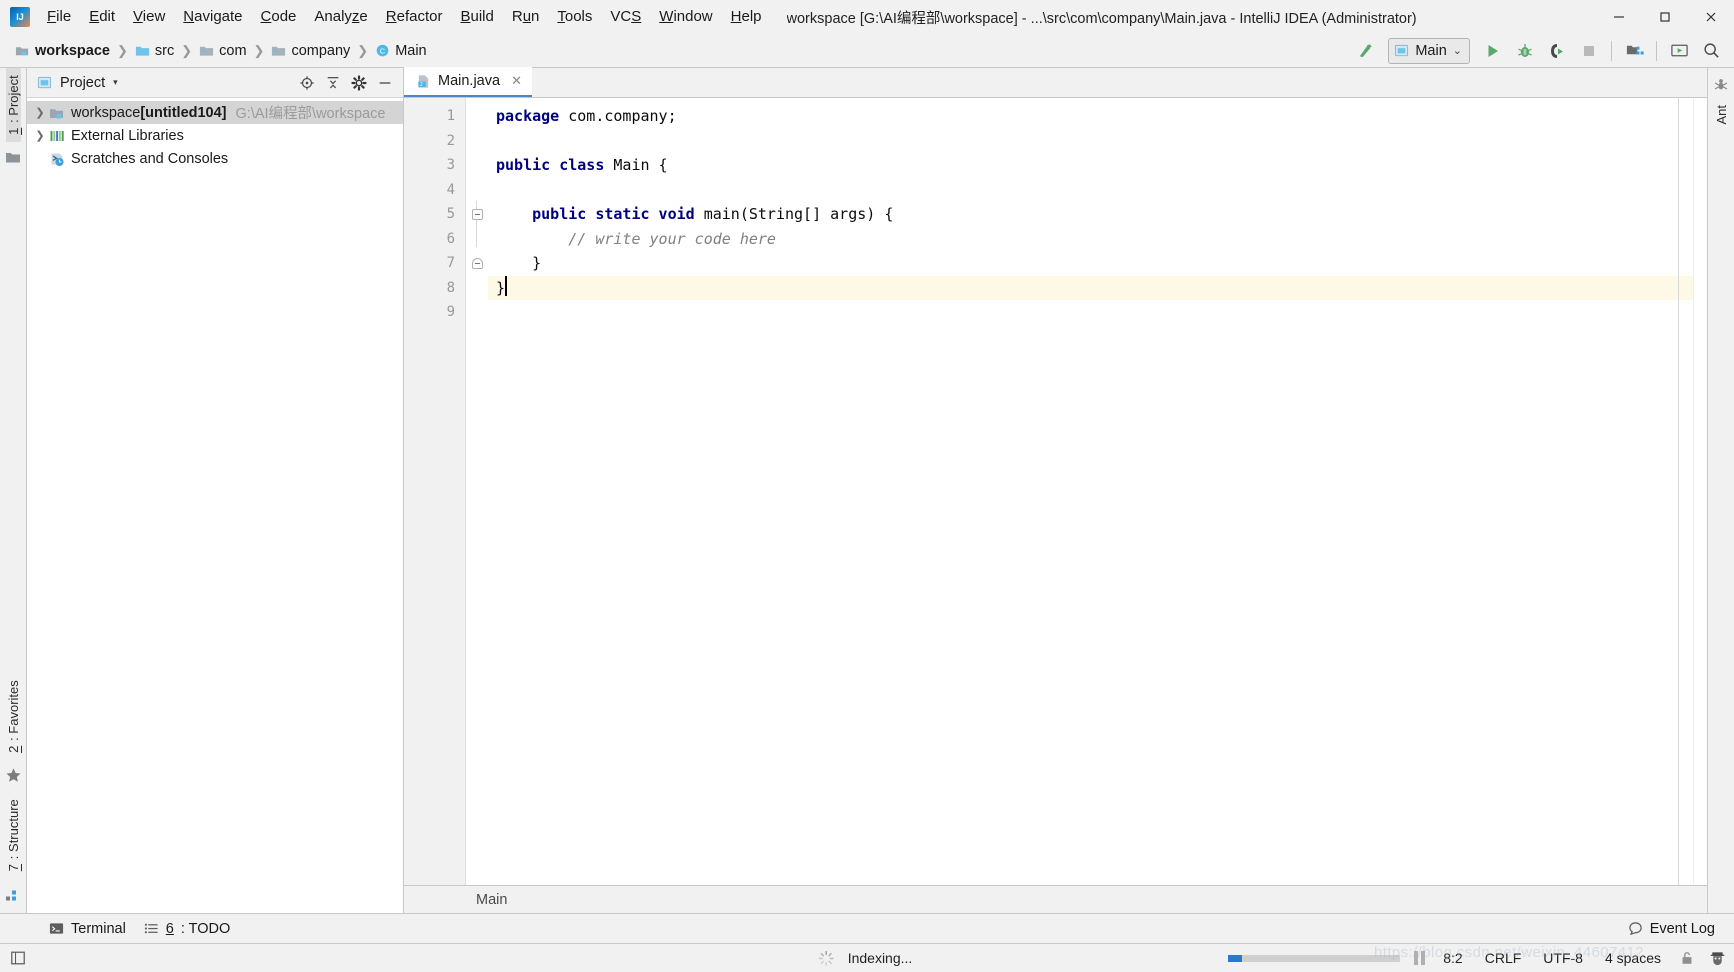  Describe the element at coordinates (1525, 51) in the screenshot. I see `debug-button` at that location.